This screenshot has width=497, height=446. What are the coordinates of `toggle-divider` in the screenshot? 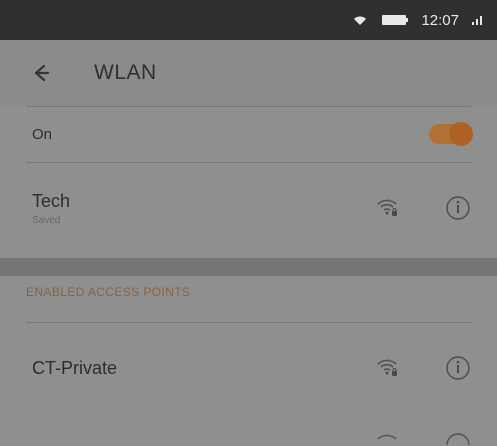 It's located at (248, 162).